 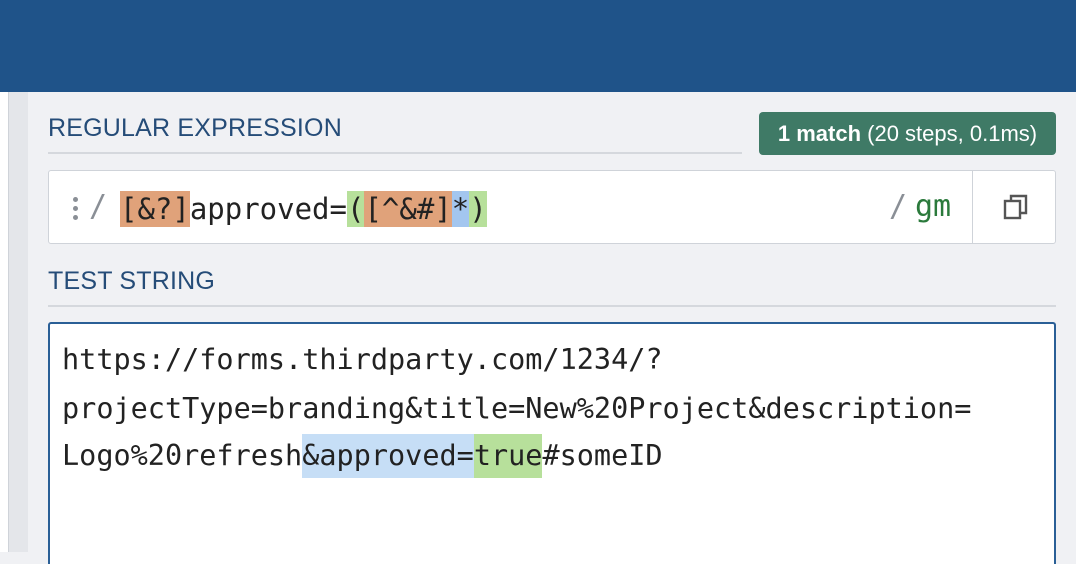 What do you see at coordinates (478, 209) in the screenshot?
I see `pattern-token-group-close: )` at bounding box center [478, 209].